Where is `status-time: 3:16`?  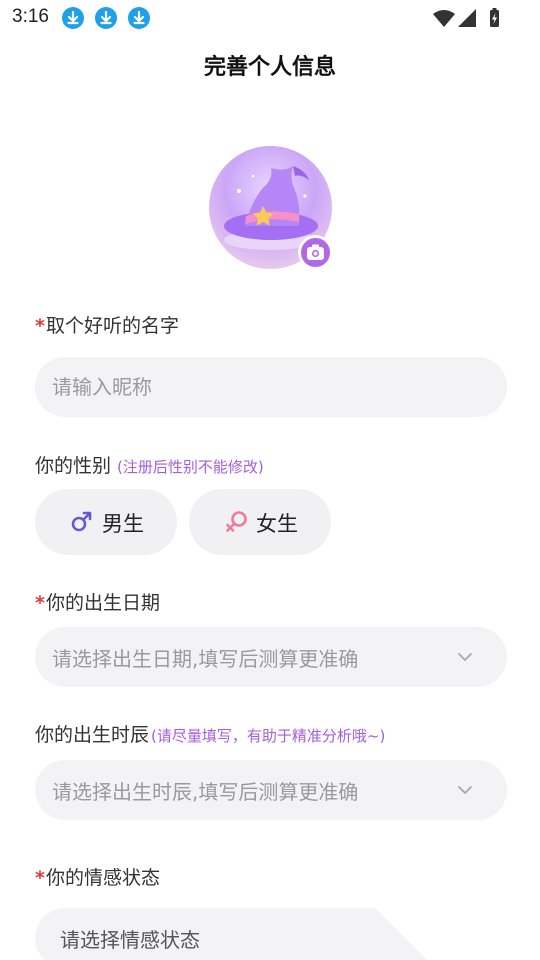 status-time: 3:16 is located at coordinates (30, 16).